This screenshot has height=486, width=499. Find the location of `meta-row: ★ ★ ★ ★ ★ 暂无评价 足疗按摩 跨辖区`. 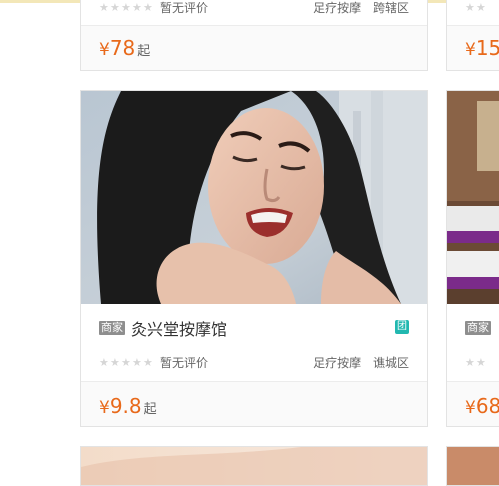

meta-row: ★ ★ ★ ★ ★ 暂无评价 足疗按摩 跨辖区 is located at coordinates (254, 8).